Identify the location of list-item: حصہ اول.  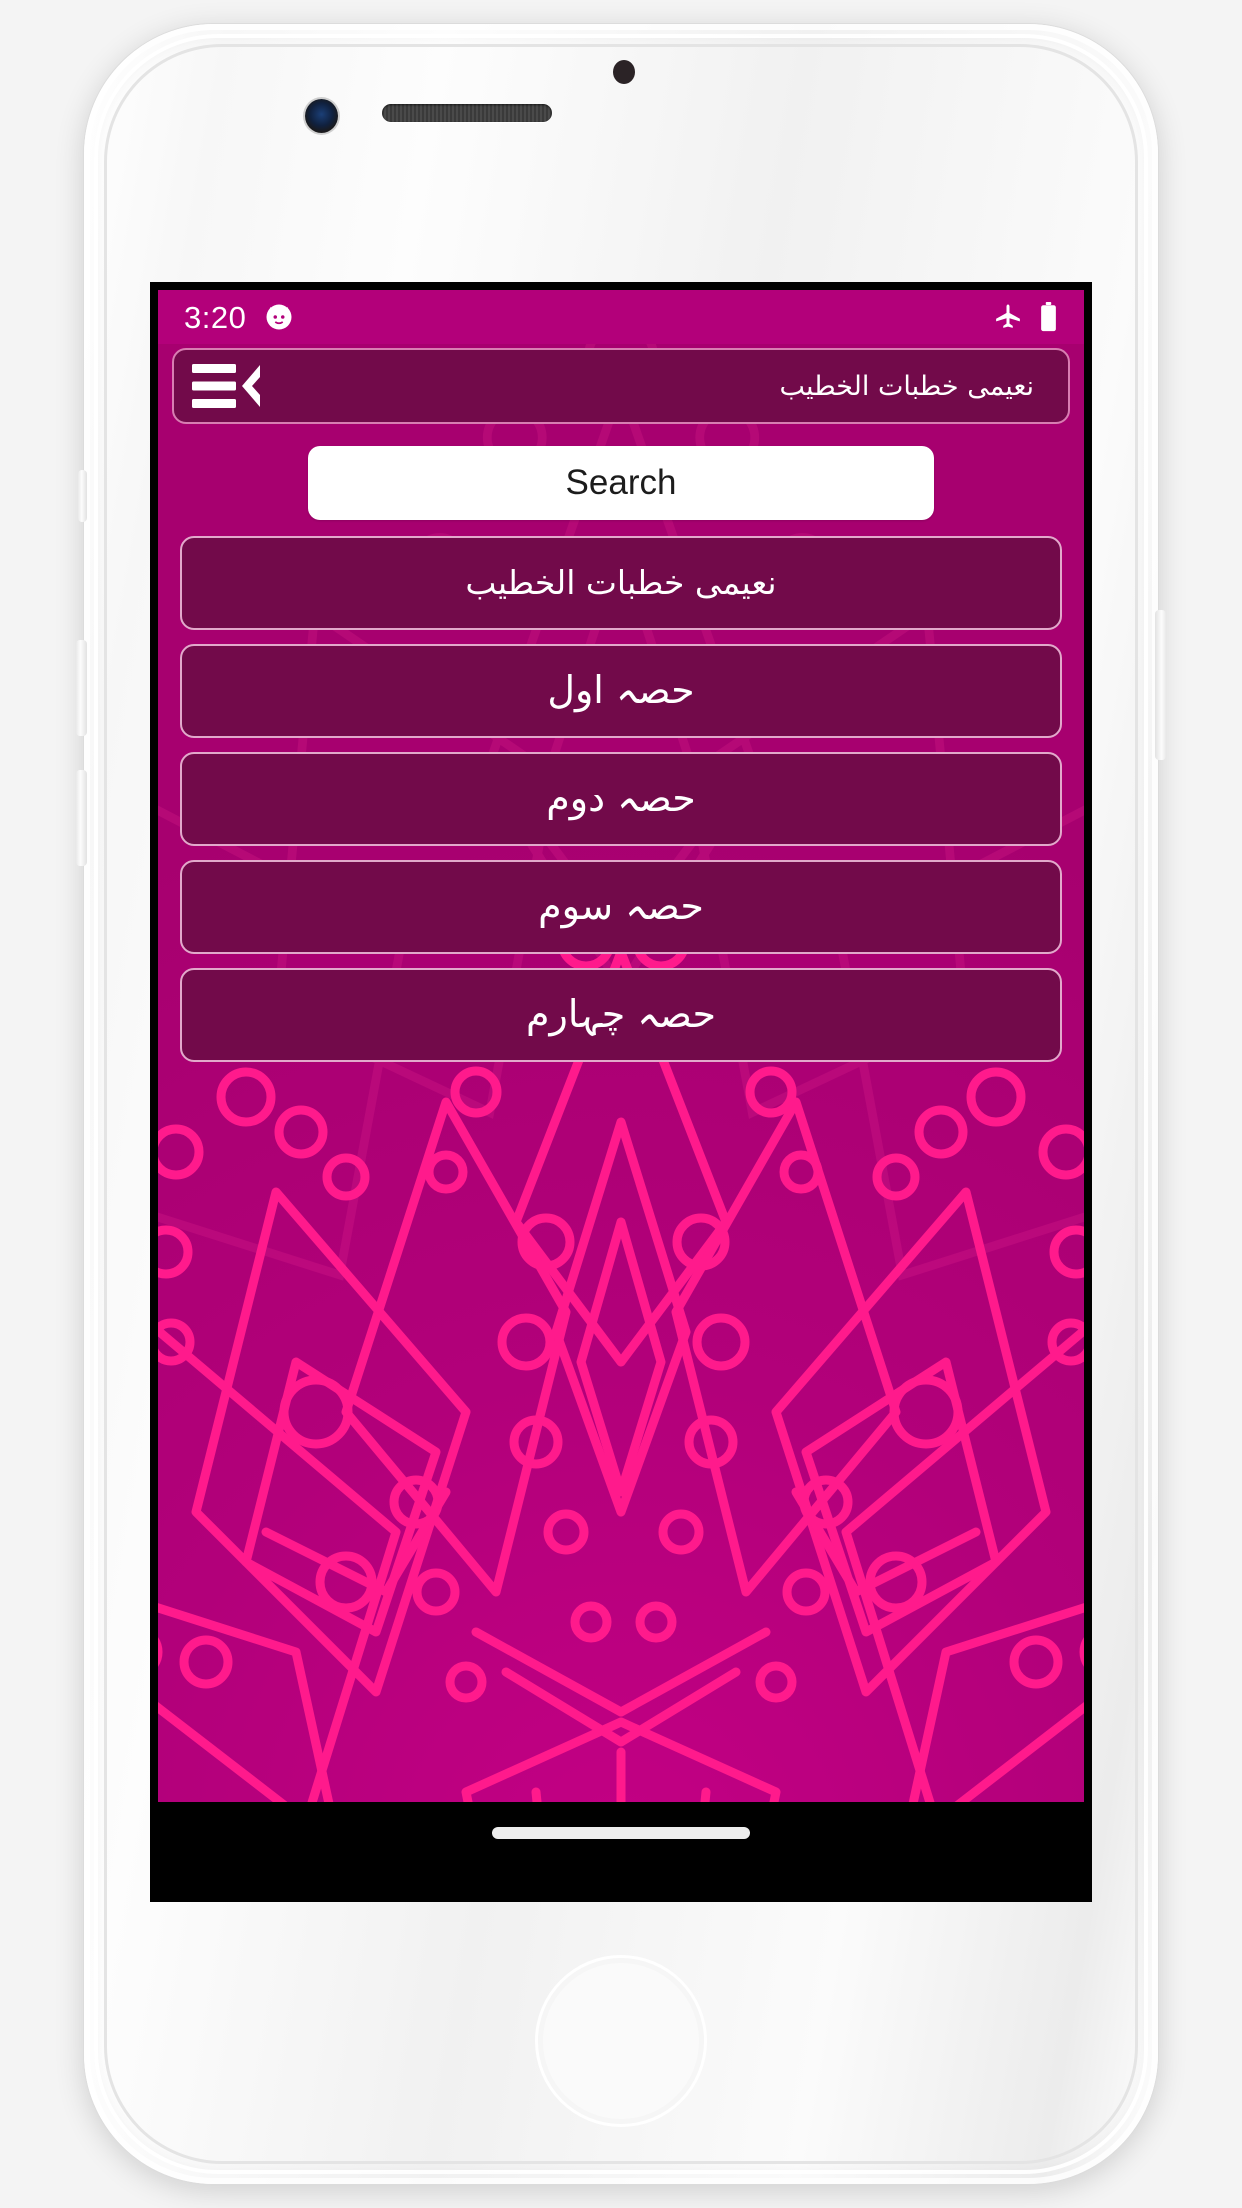
(621, 691).